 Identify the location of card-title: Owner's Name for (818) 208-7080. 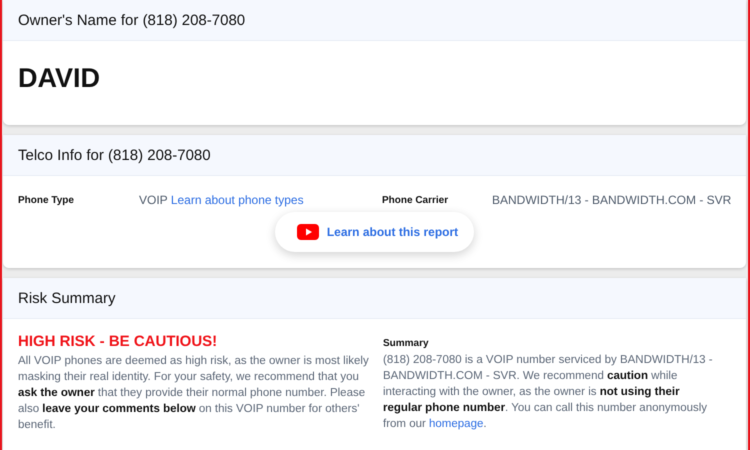
(132, 20).